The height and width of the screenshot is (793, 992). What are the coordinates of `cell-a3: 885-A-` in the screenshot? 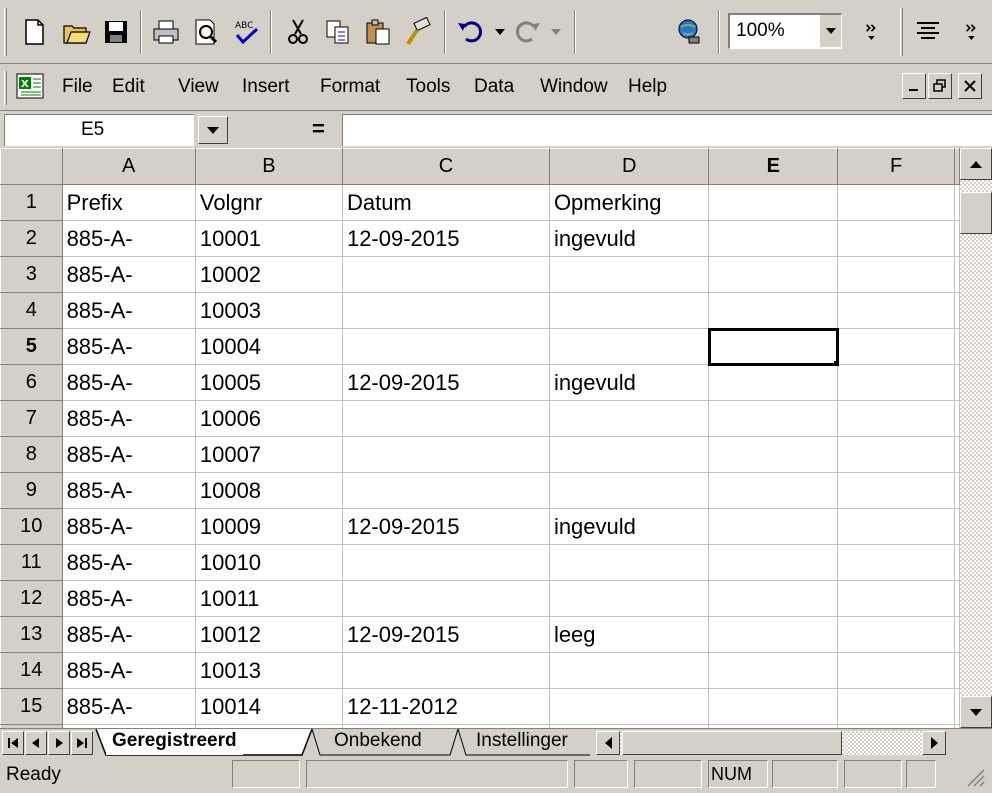 It's located at (128, 274).